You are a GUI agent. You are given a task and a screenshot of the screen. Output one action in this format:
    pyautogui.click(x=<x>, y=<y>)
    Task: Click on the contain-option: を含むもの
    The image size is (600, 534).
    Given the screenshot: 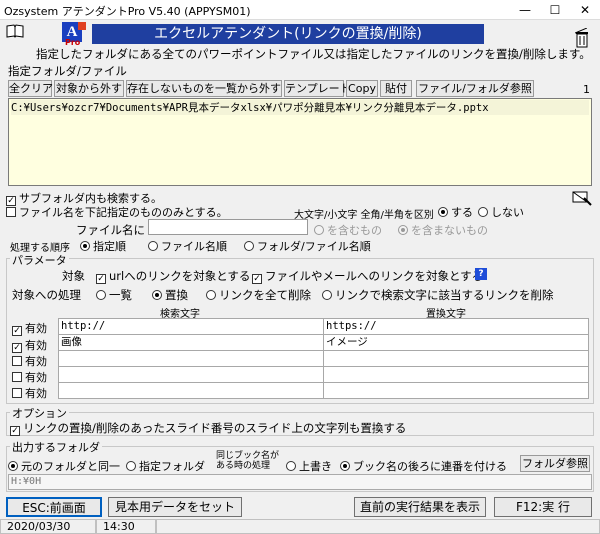 What is the action you would take?
    pyautogui.click(x=348, y=230)
    